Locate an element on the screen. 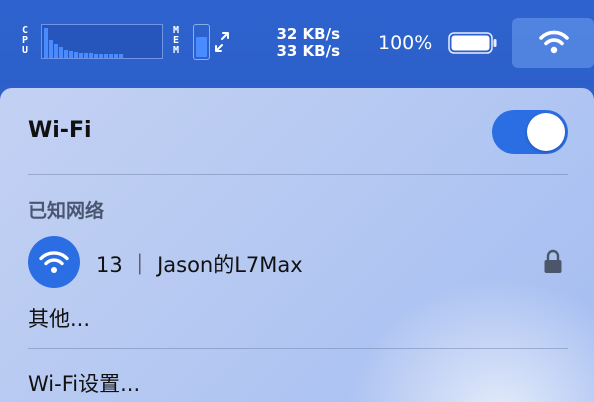  wifi-menu-extra is located at coordinates (553, 43).